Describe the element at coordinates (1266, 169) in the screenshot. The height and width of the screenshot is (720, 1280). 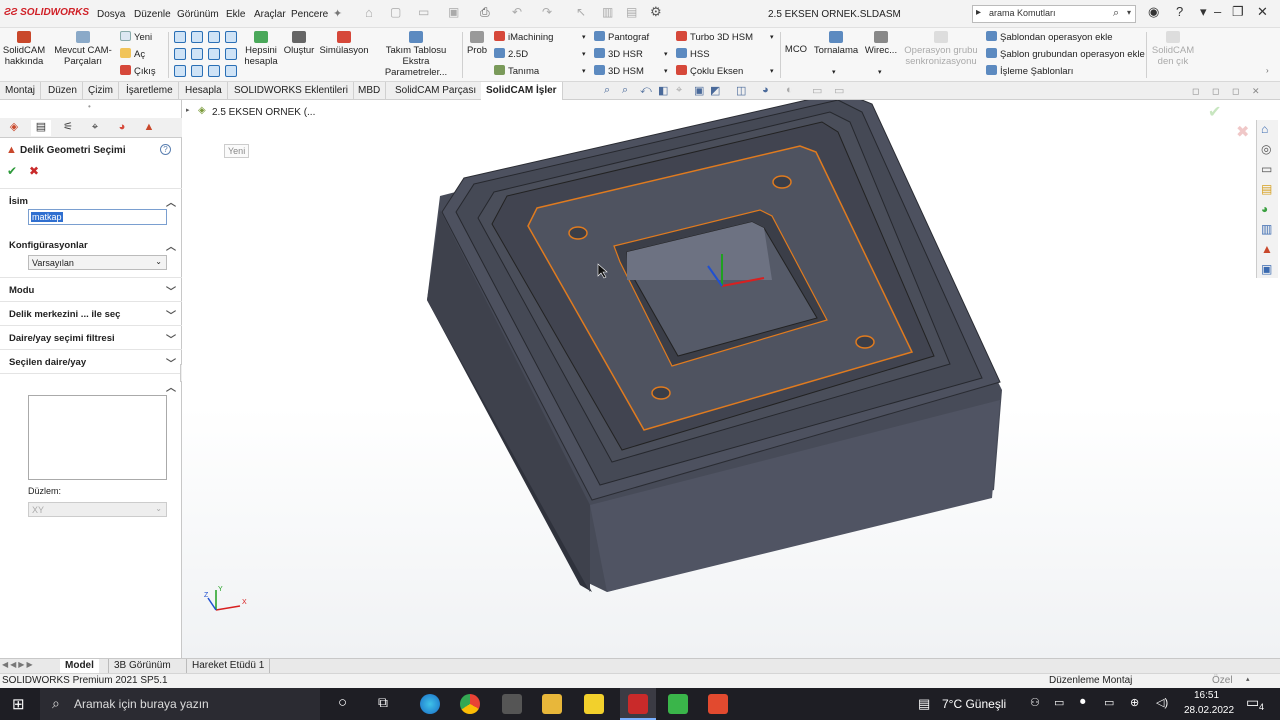
I see `file-explorer-icon: ▭` at that location.